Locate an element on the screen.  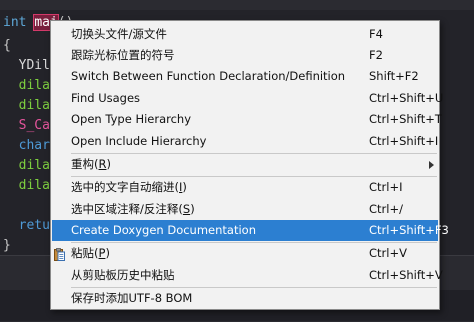
menu-item-toggle-comment-selection: 选中区域注释/反注释(S) Ctrl+/ is located at coordinates (245, 209).